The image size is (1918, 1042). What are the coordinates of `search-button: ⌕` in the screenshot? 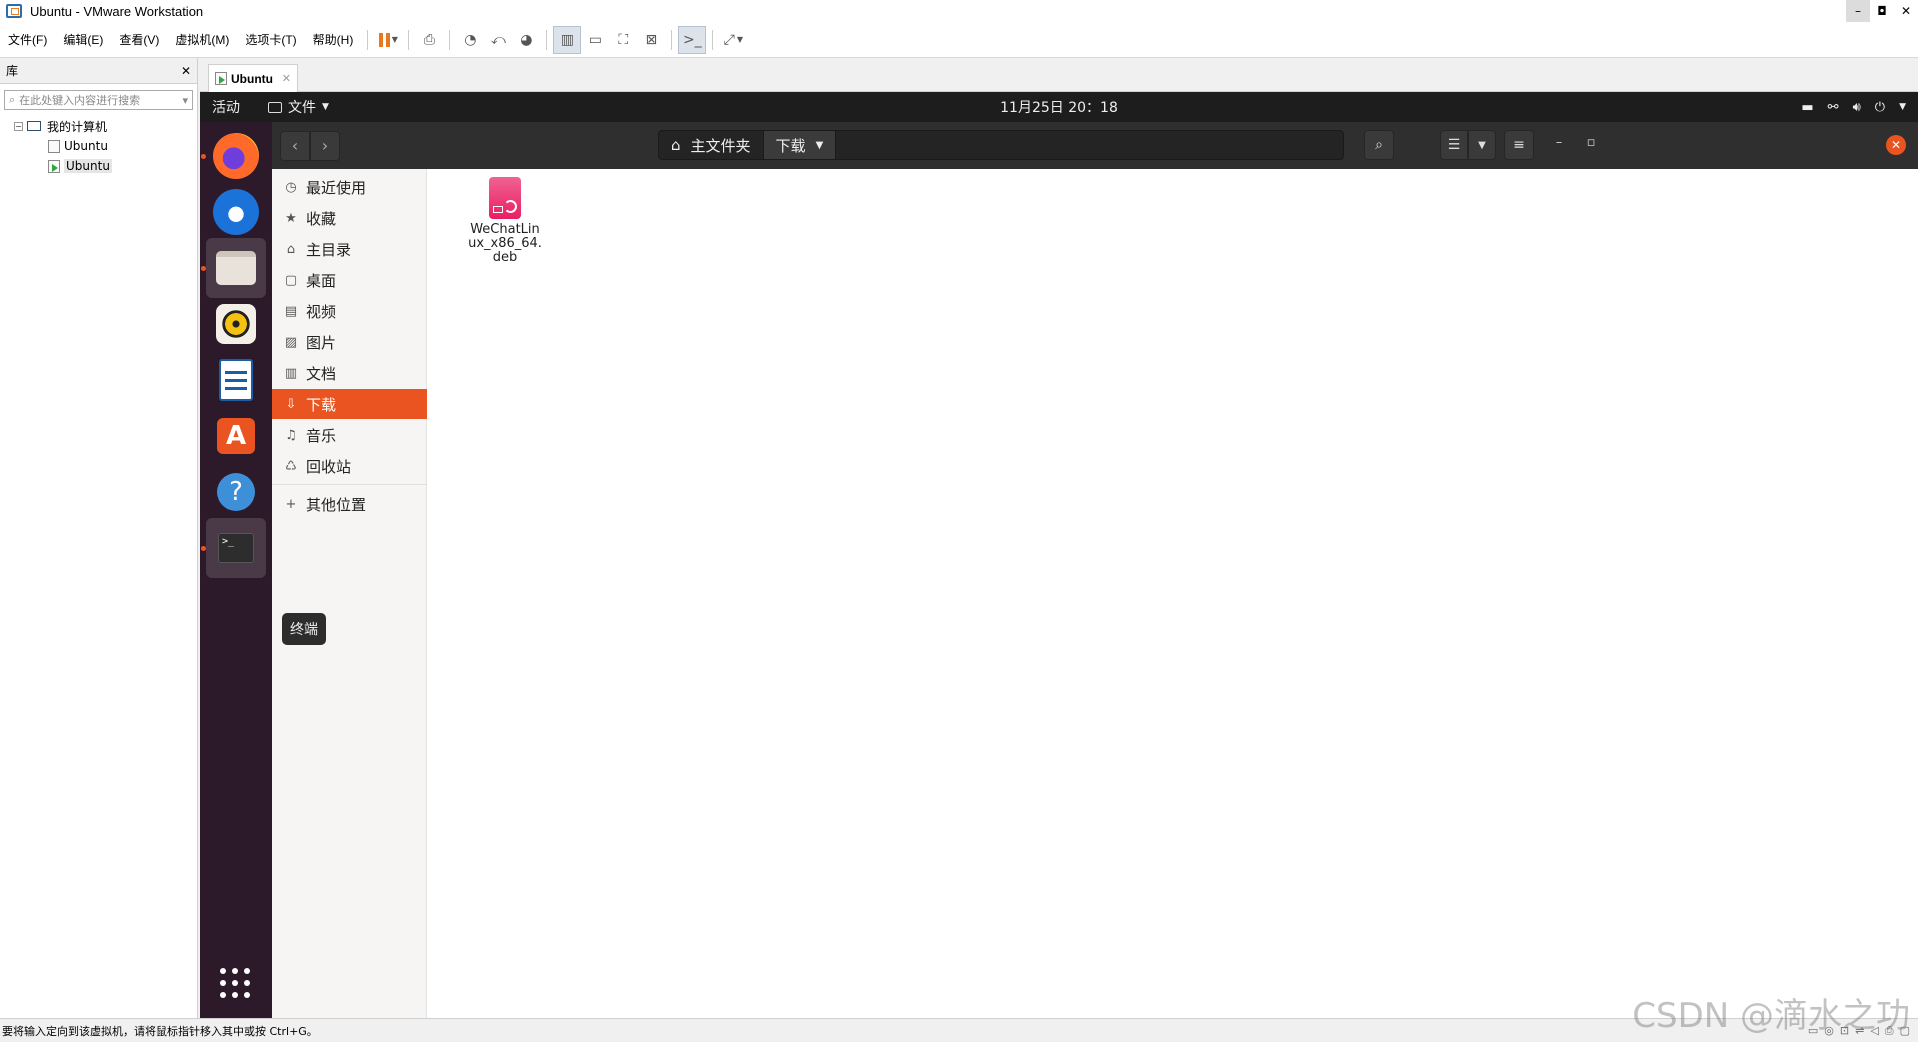 It's located at (1379, 145).